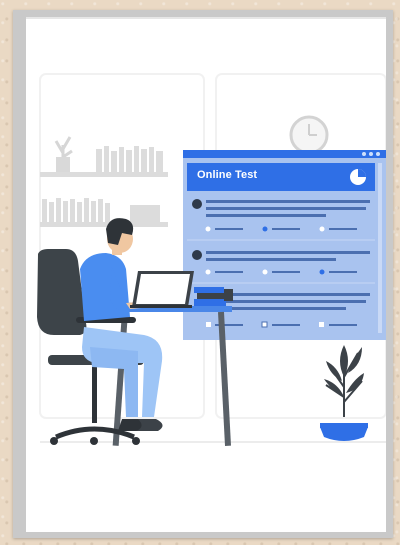  What do you see at coordinates (380, 248) in the screenshot?
I see `panel-scrollbar` at bounding box center [380, 248].